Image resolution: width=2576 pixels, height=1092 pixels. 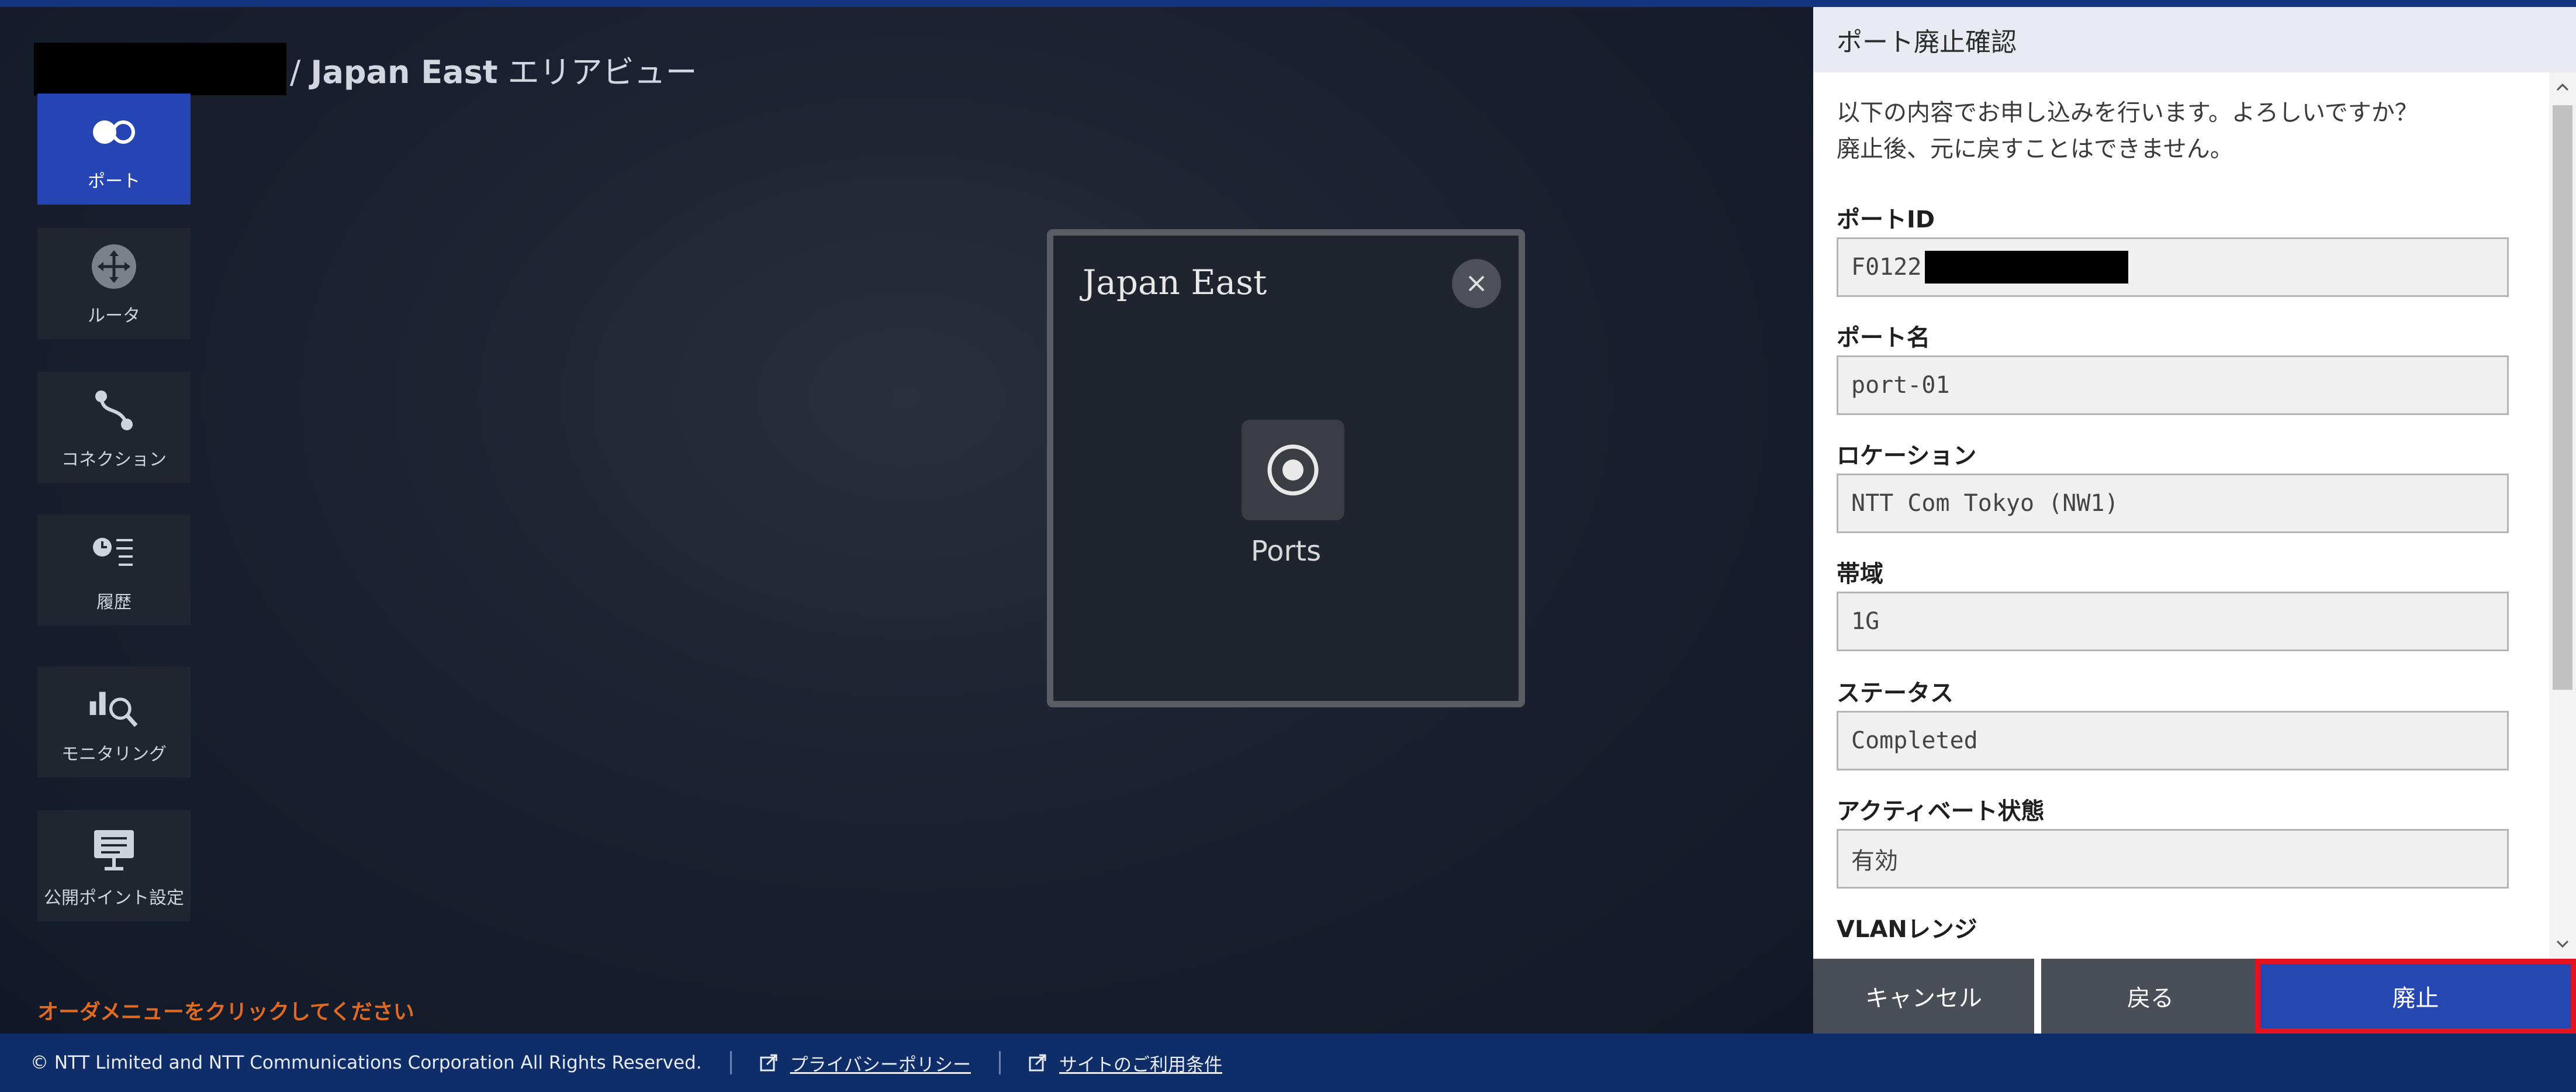 I want to click on sidebar-item-label: モニタリング, so click(x=114, y=754).